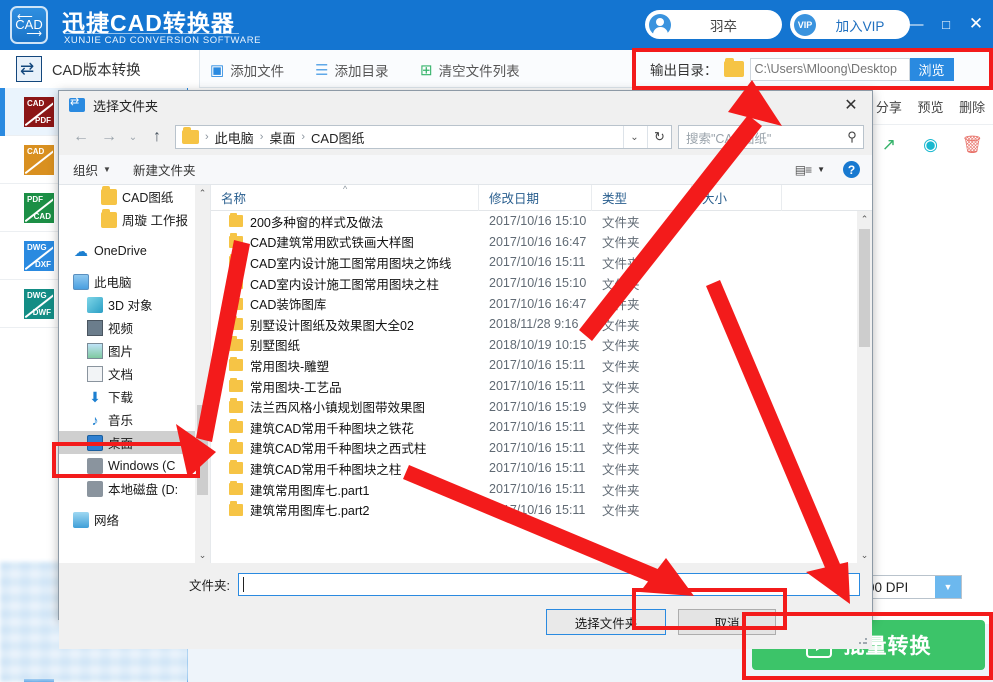  I want to click on add-file-button: ▣ 添加文件, so click(247, 70).